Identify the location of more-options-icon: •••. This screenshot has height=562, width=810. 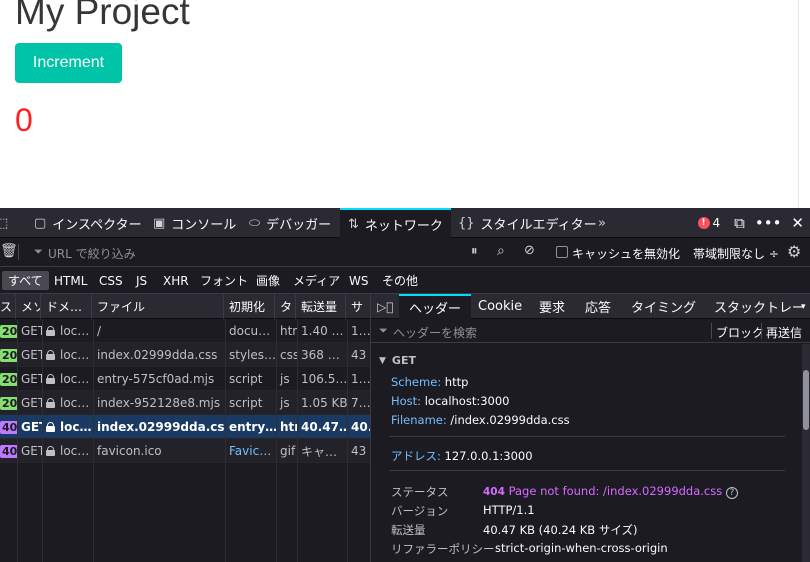
(768, 223).